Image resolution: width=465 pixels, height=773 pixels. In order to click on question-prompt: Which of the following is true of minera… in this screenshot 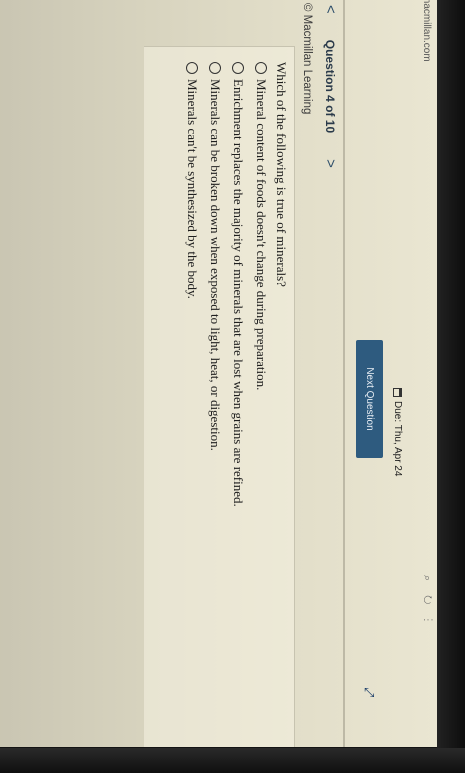, I will do `click(281, 174)`.